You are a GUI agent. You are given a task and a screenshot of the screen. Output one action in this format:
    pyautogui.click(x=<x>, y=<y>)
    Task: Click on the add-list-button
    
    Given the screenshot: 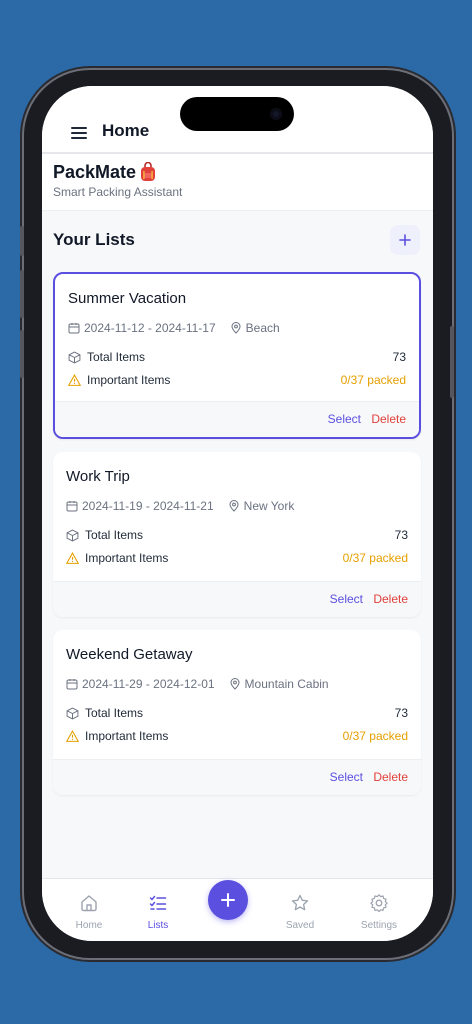 What is the action you would take?
    pyautogui.click(x=405, y=240)
    